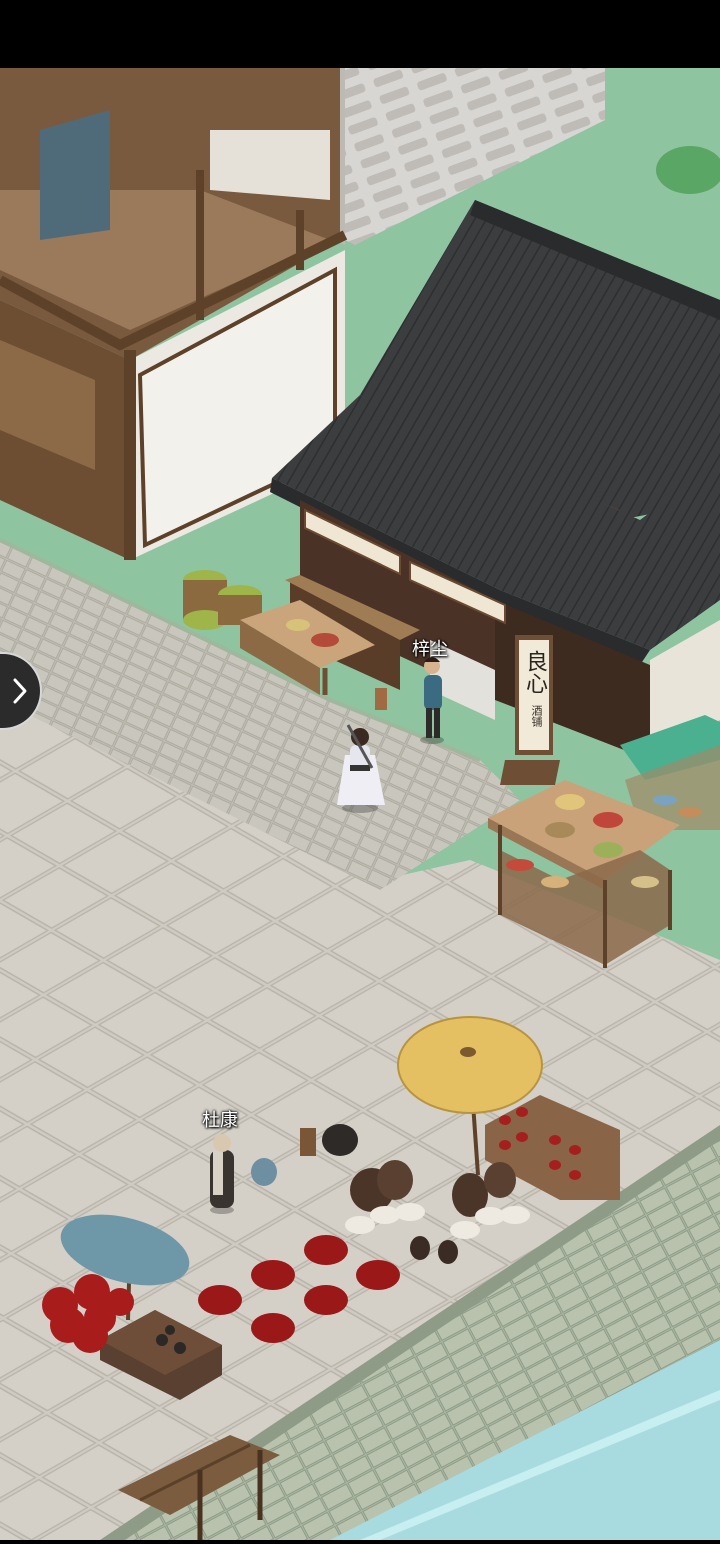  I want to click on npc-name-label: 杜康, so click(220, 1119).